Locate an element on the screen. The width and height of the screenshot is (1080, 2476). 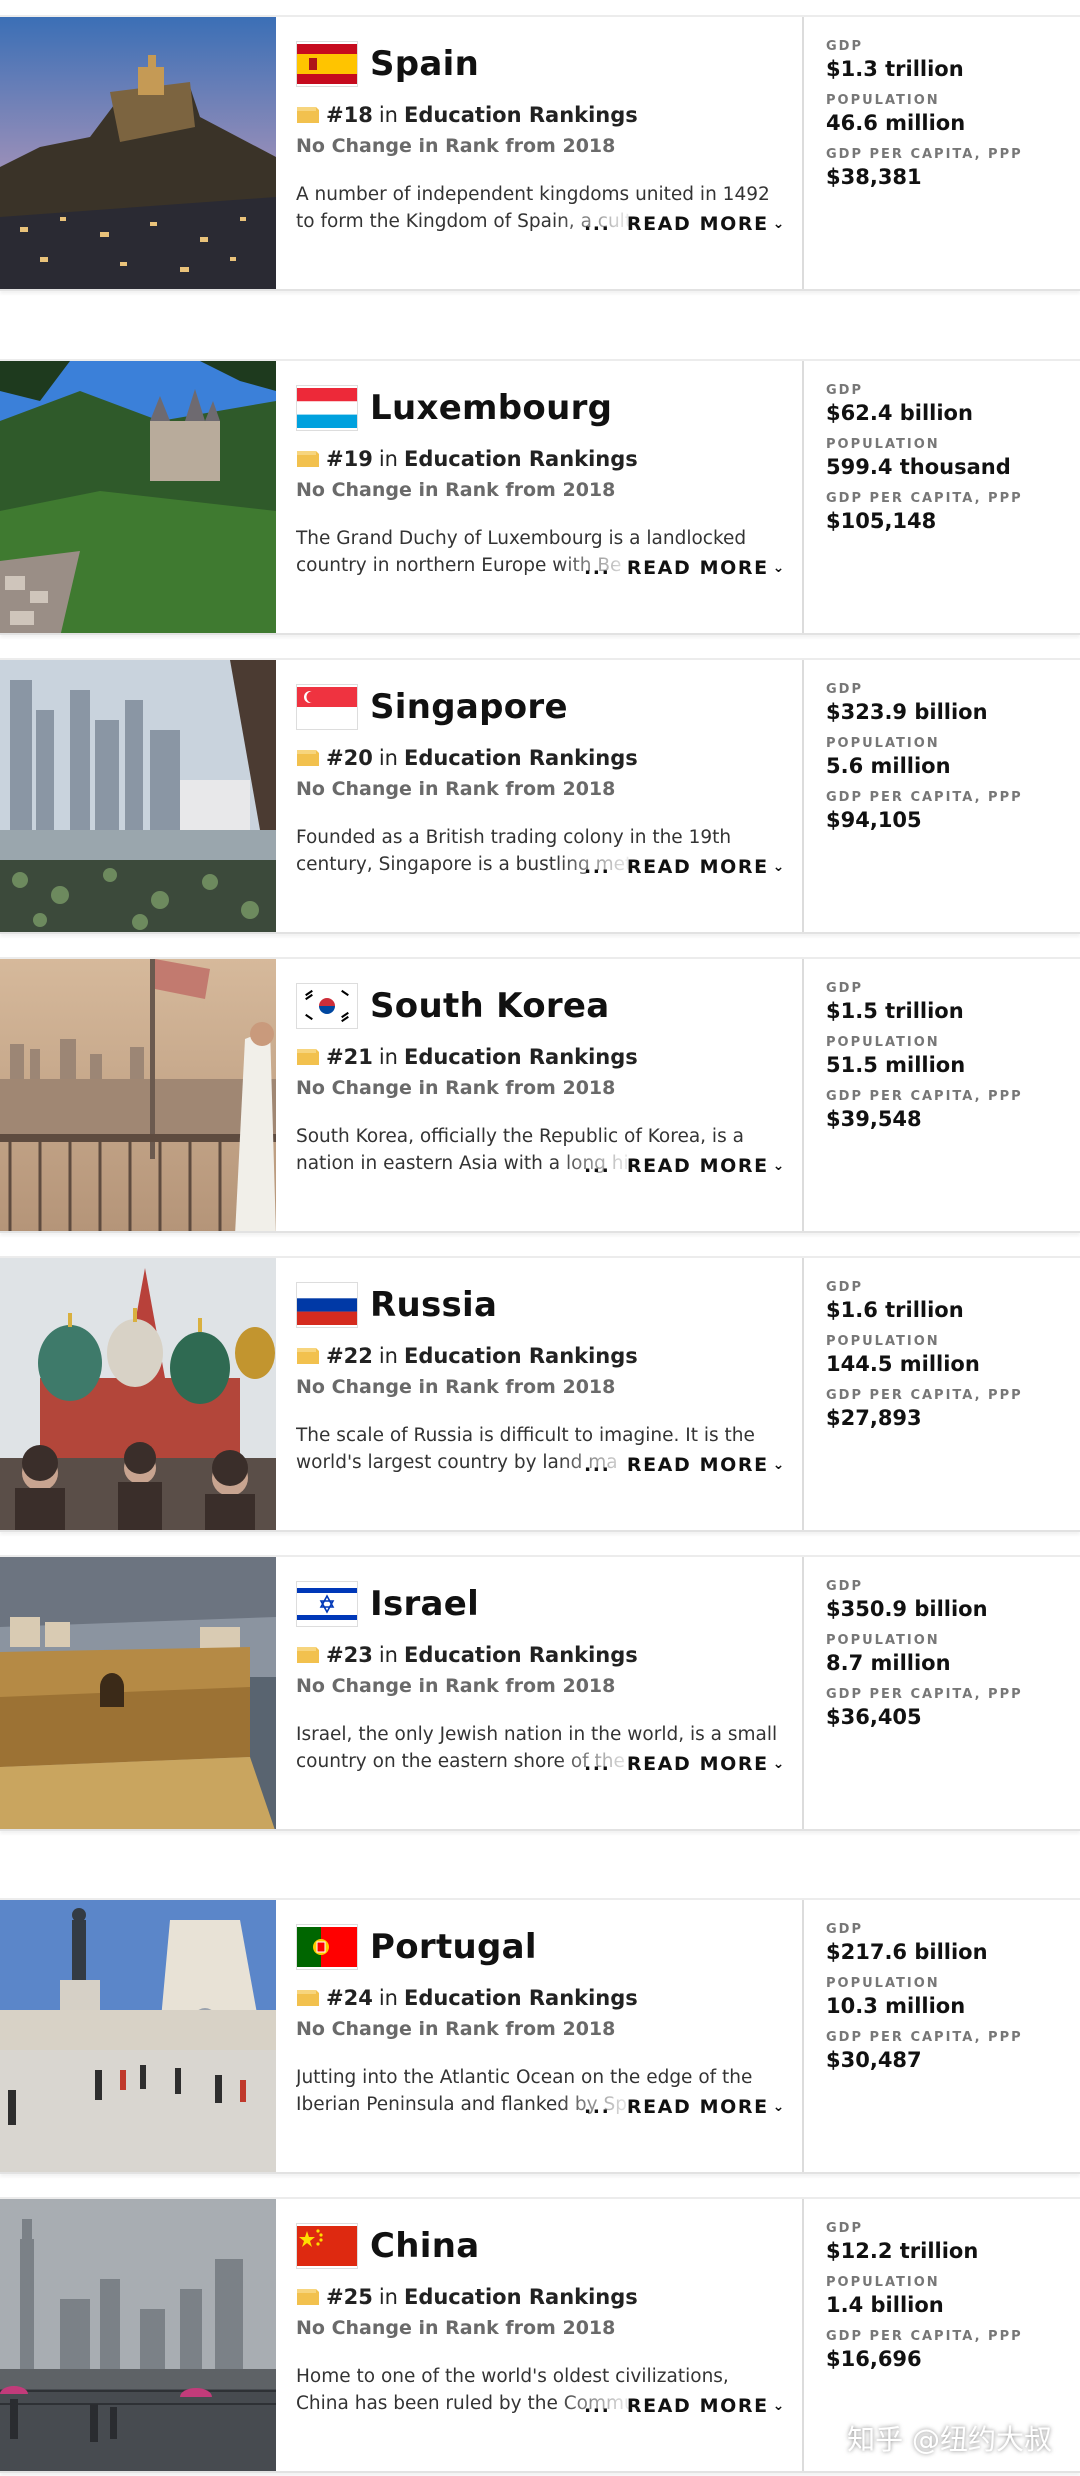
rank-number: #24 is located at coordinates (349, 1998).